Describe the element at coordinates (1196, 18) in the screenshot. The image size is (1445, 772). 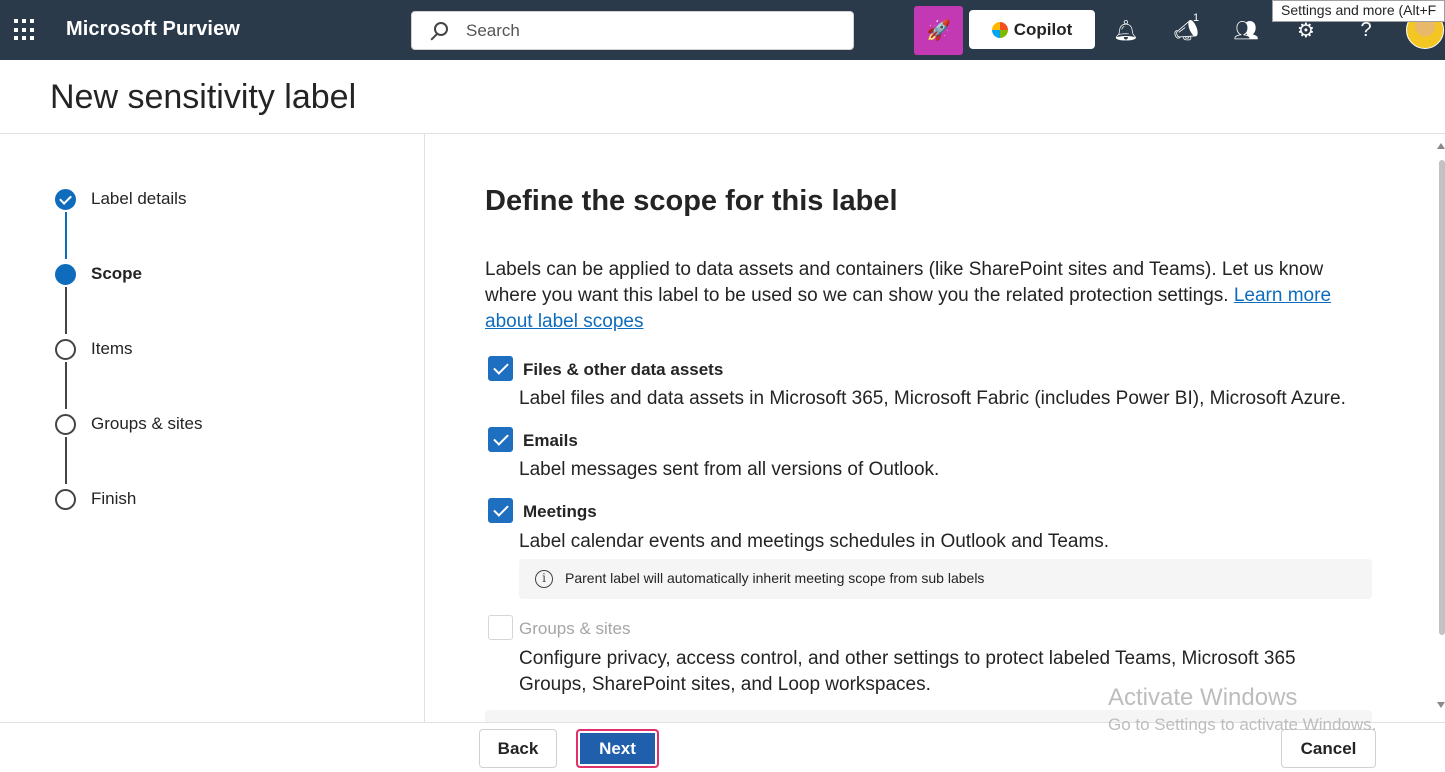
I see `notification-badge: 1` at that location.